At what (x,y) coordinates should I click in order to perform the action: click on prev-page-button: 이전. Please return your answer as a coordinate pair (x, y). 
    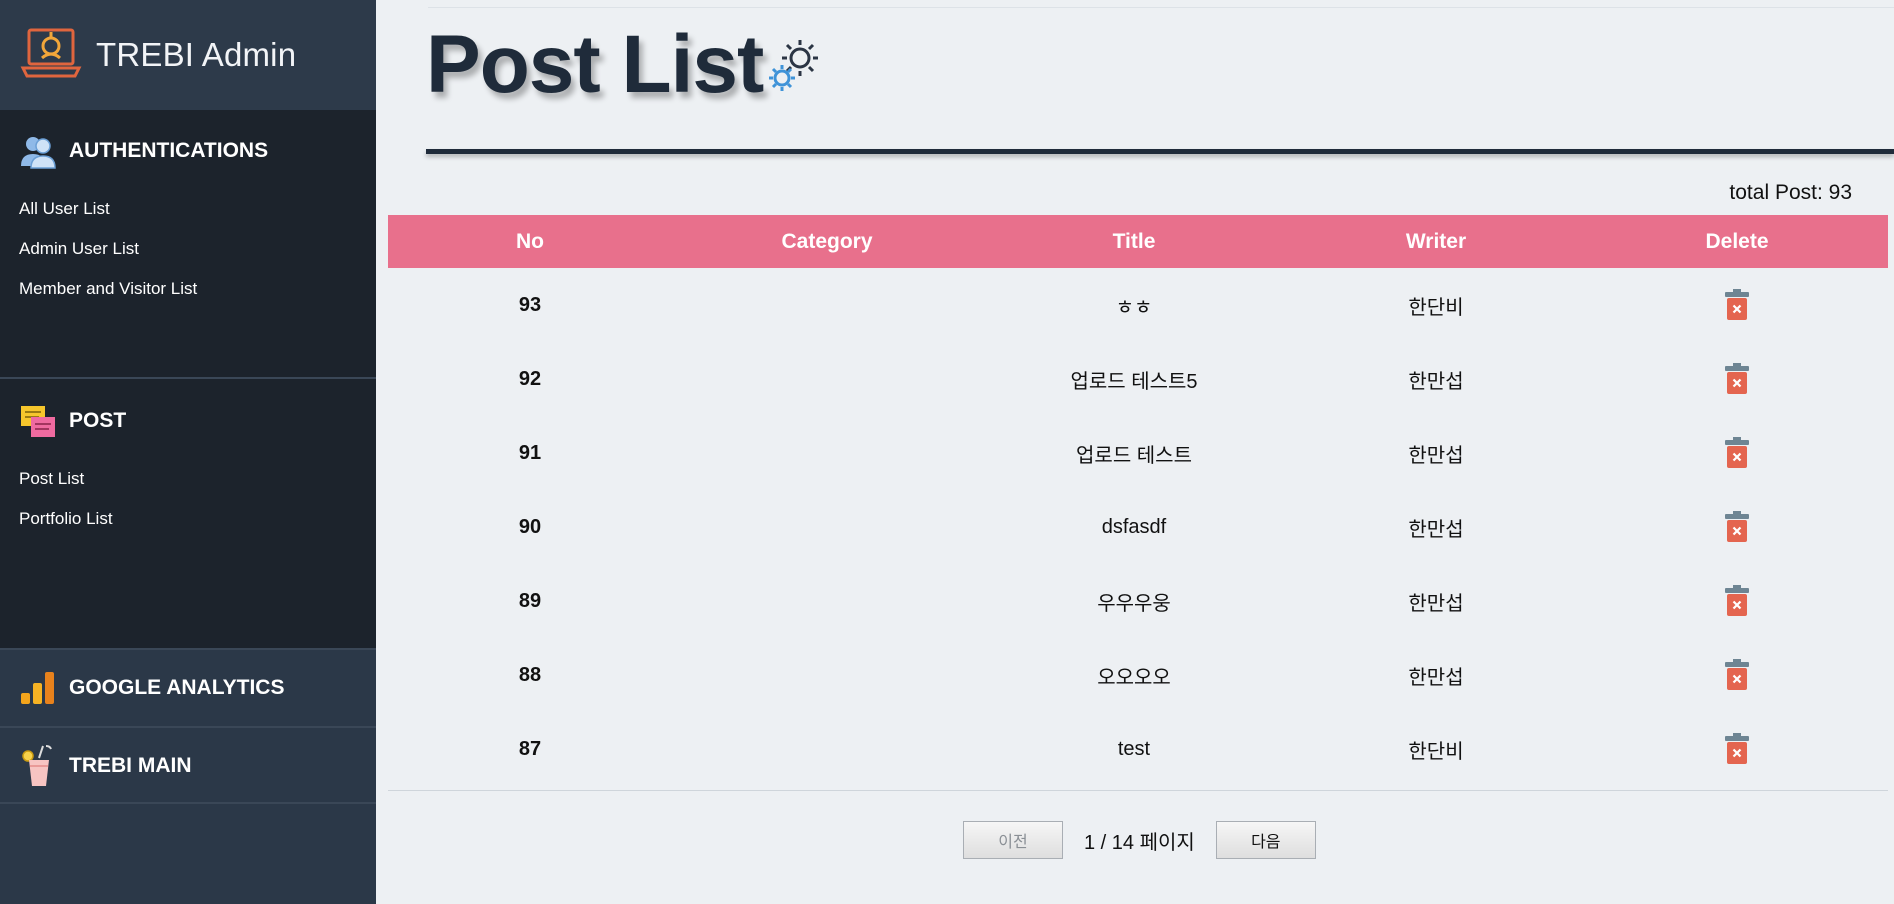
    Looking at the image, I should click on (1013, 840).